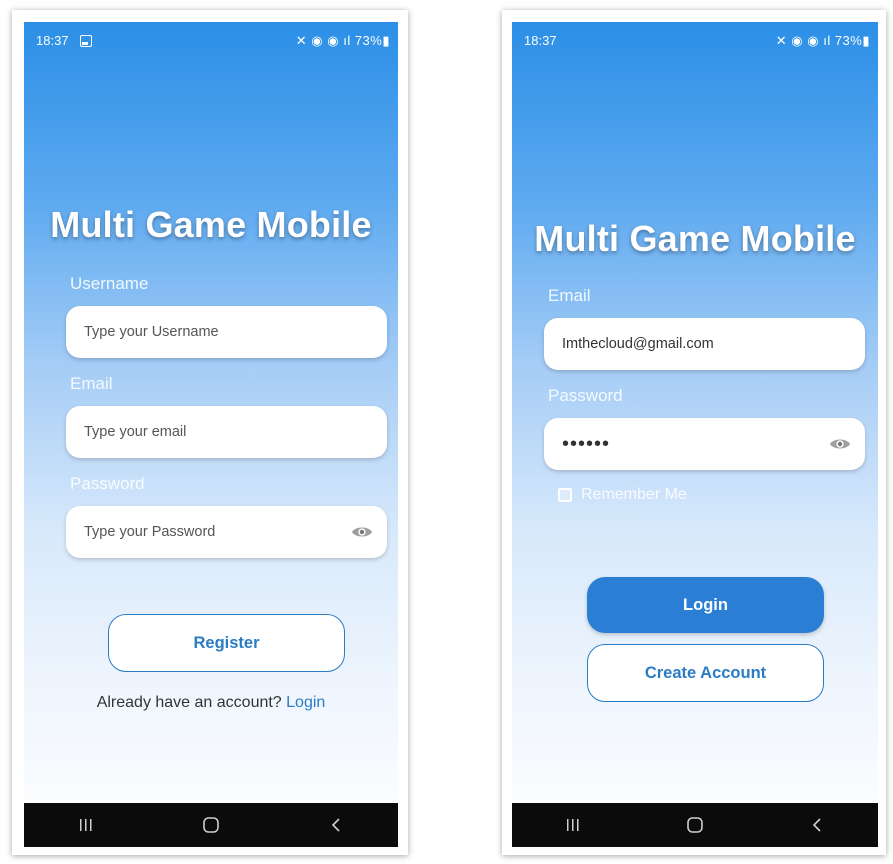 This screenshot has width=893, height=864. What do you see at coordinates (565, 495) in the screenshot?
I see `remember-me-checkbox` at bounding box center [565, 495].